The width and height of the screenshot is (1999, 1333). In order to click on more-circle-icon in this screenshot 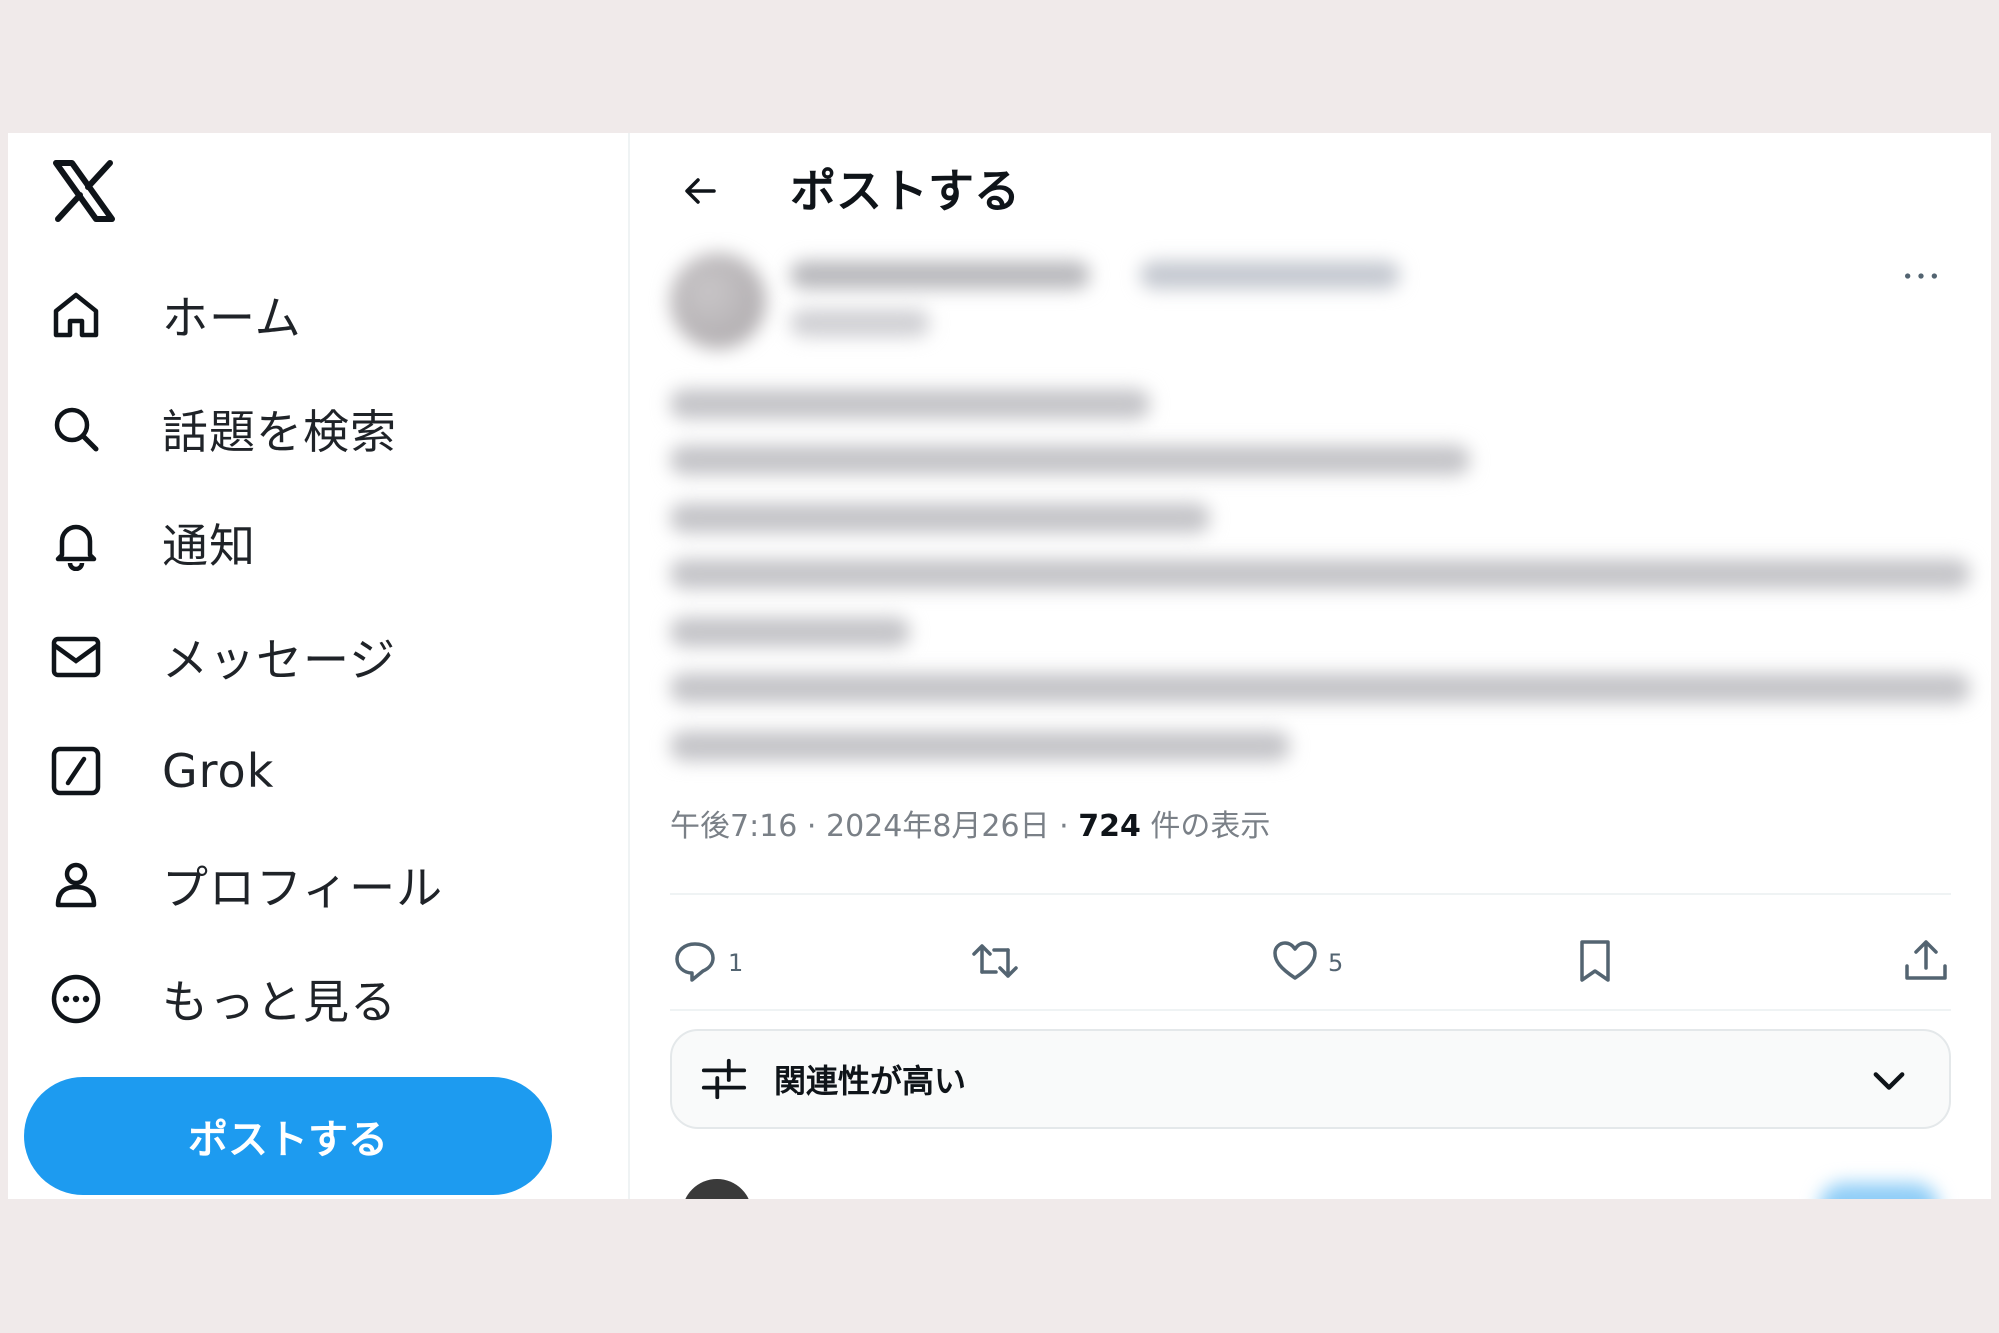, I will do `click(88, 999)`.